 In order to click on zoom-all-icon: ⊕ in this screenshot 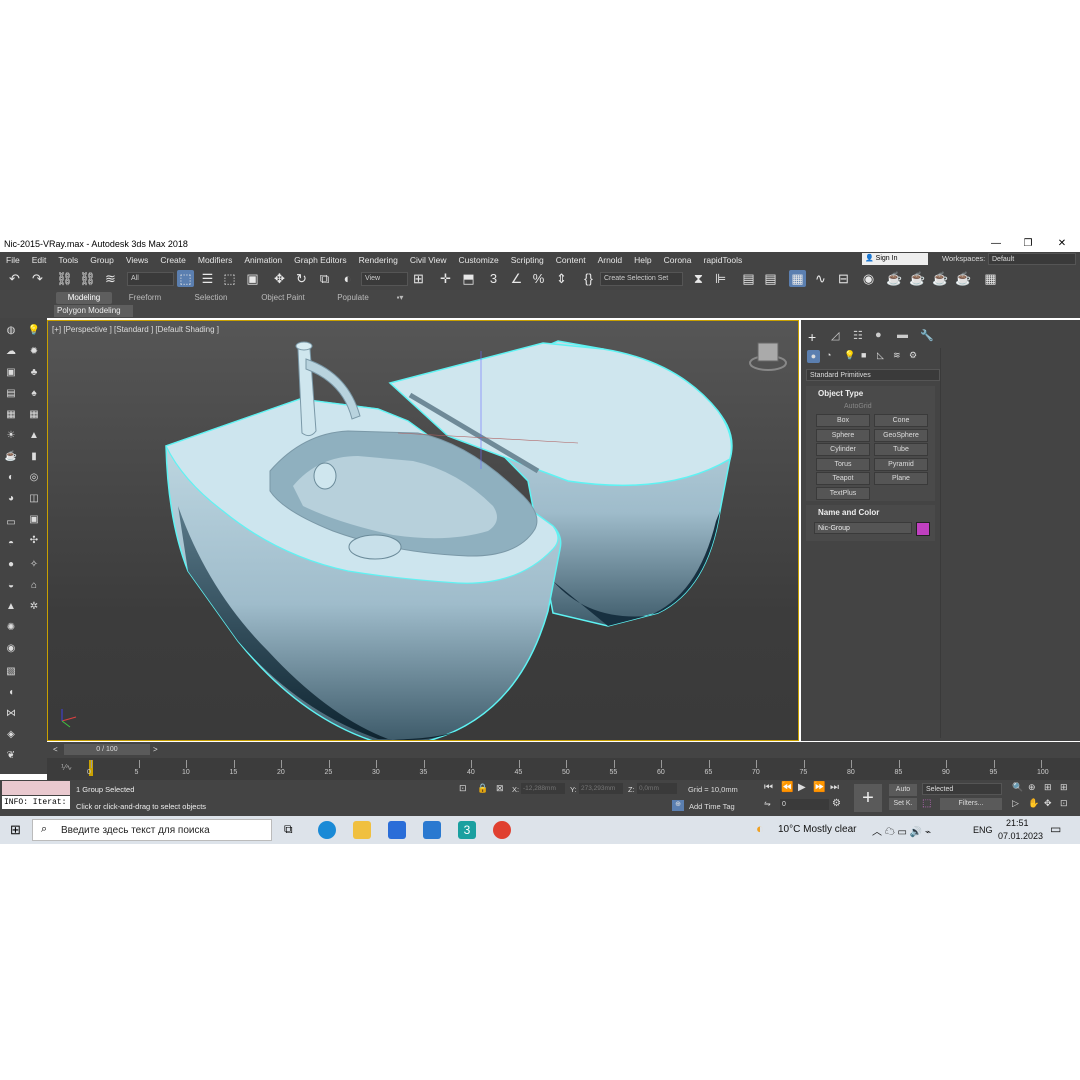, I will do `click(1032, 787)`.